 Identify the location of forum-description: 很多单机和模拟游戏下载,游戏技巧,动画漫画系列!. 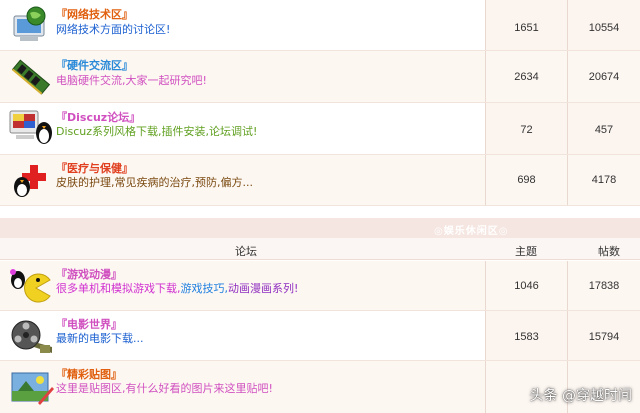
(177, 288).